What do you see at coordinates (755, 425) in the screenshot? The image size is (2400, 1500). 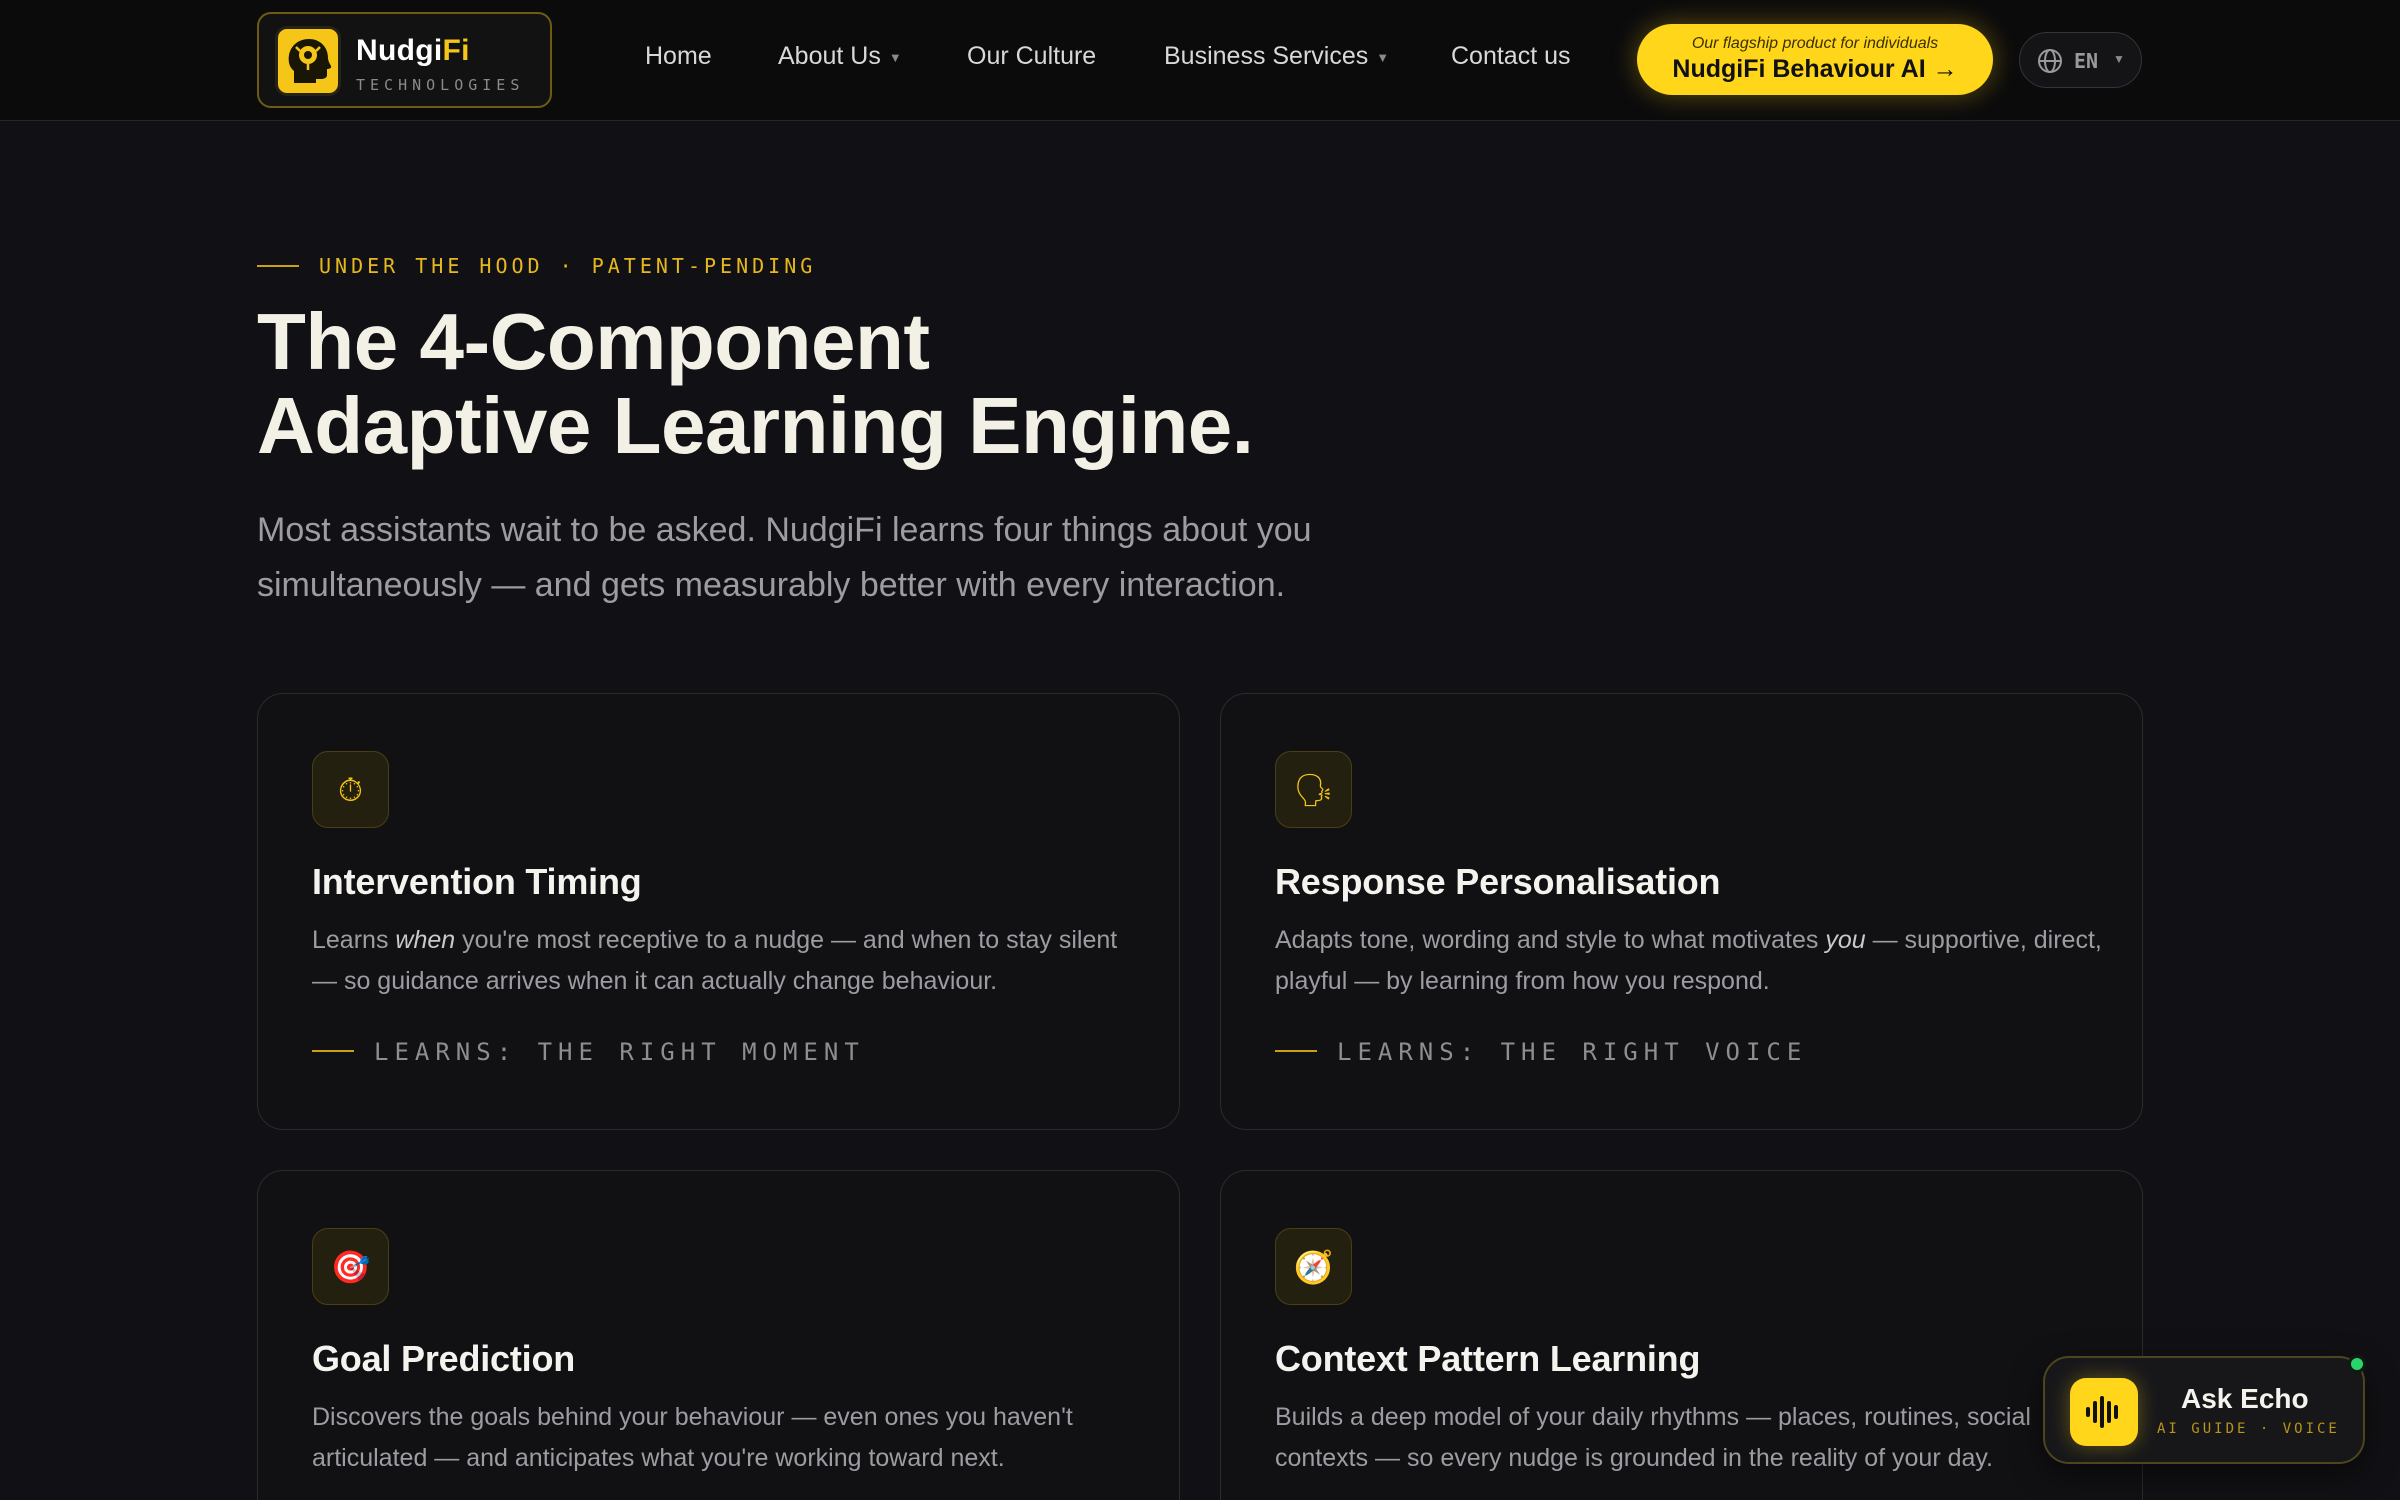 I see `page-title-line-2: Adaptive Learning Engine.` at bounding box center [755, 425].